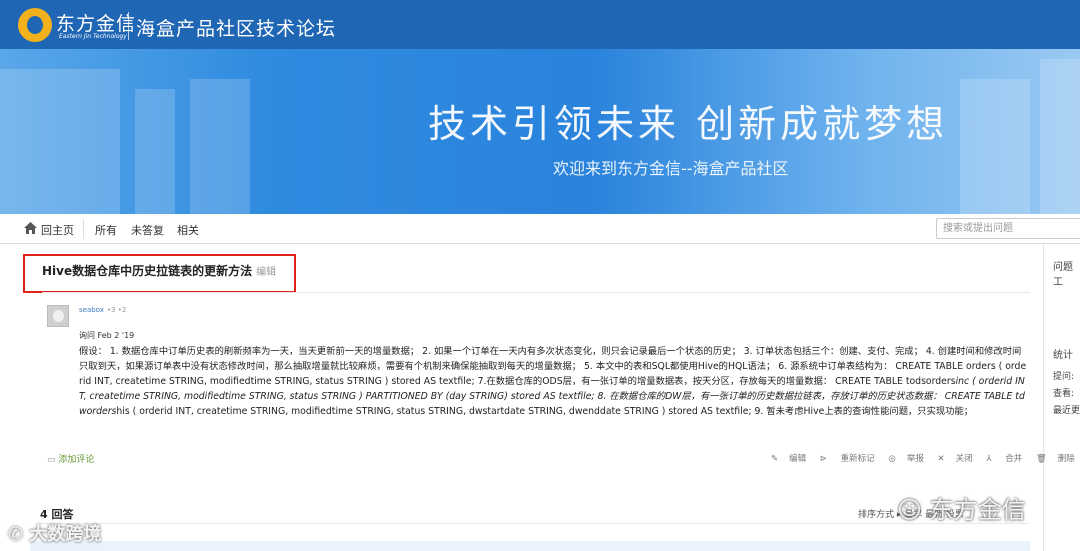  Describe the element at coordinates (83, 229) in the screenshot. I see `nav-divider` at that location.